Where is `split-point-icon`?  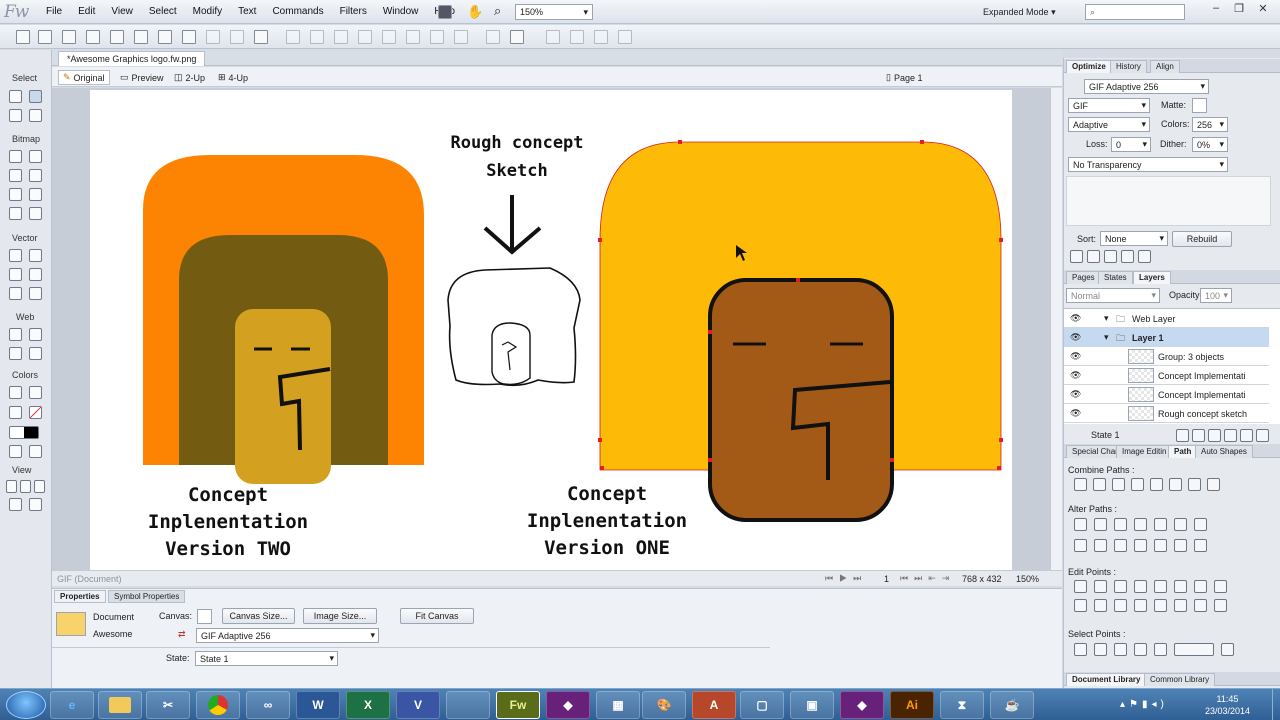 split-point-icon is located at coordinates (1180, 586).